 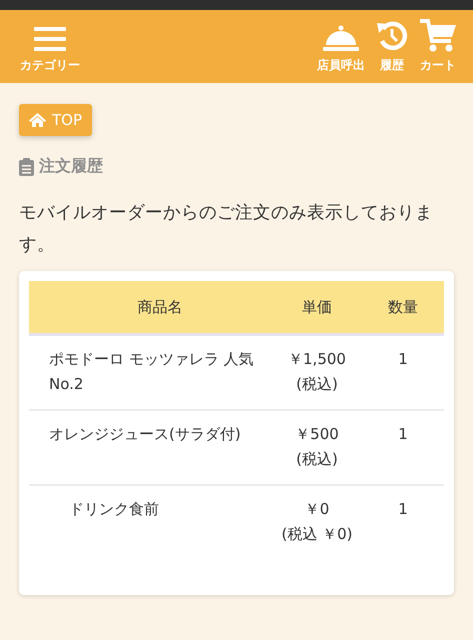 What do you see at coordinates (150, 447) in the screenshot?
I see `product-name-cell: オレンジジュース(サラダ付)` at bounding box center [150, 447].